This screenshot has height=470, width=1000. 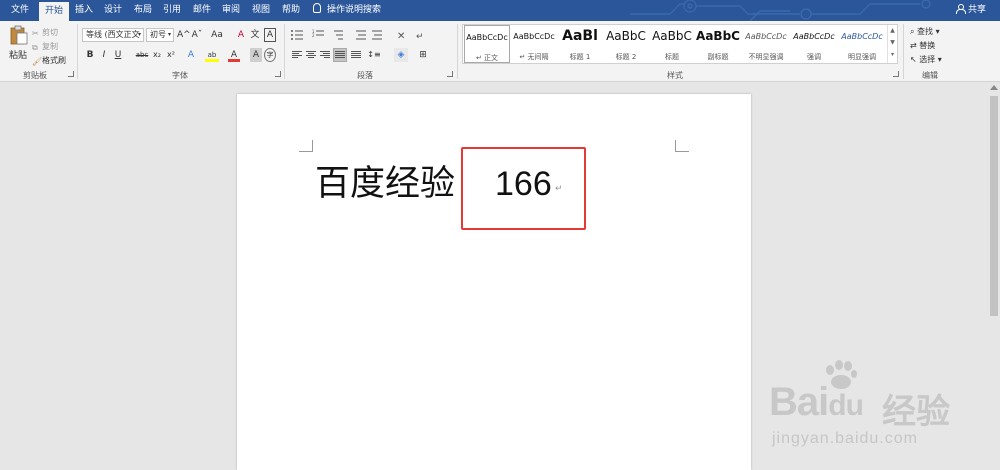 I want to click on chevron-down-icon: ▼, so click(x=892, y=43).